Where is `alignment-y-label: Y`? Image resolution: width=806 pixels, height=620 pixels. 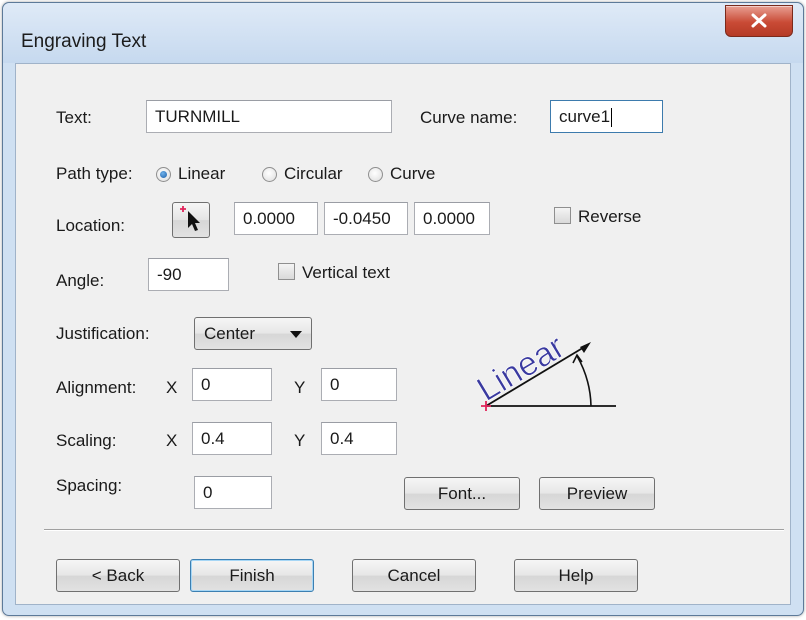 alignment-y-label: Y is located at coordinates (300, 387).